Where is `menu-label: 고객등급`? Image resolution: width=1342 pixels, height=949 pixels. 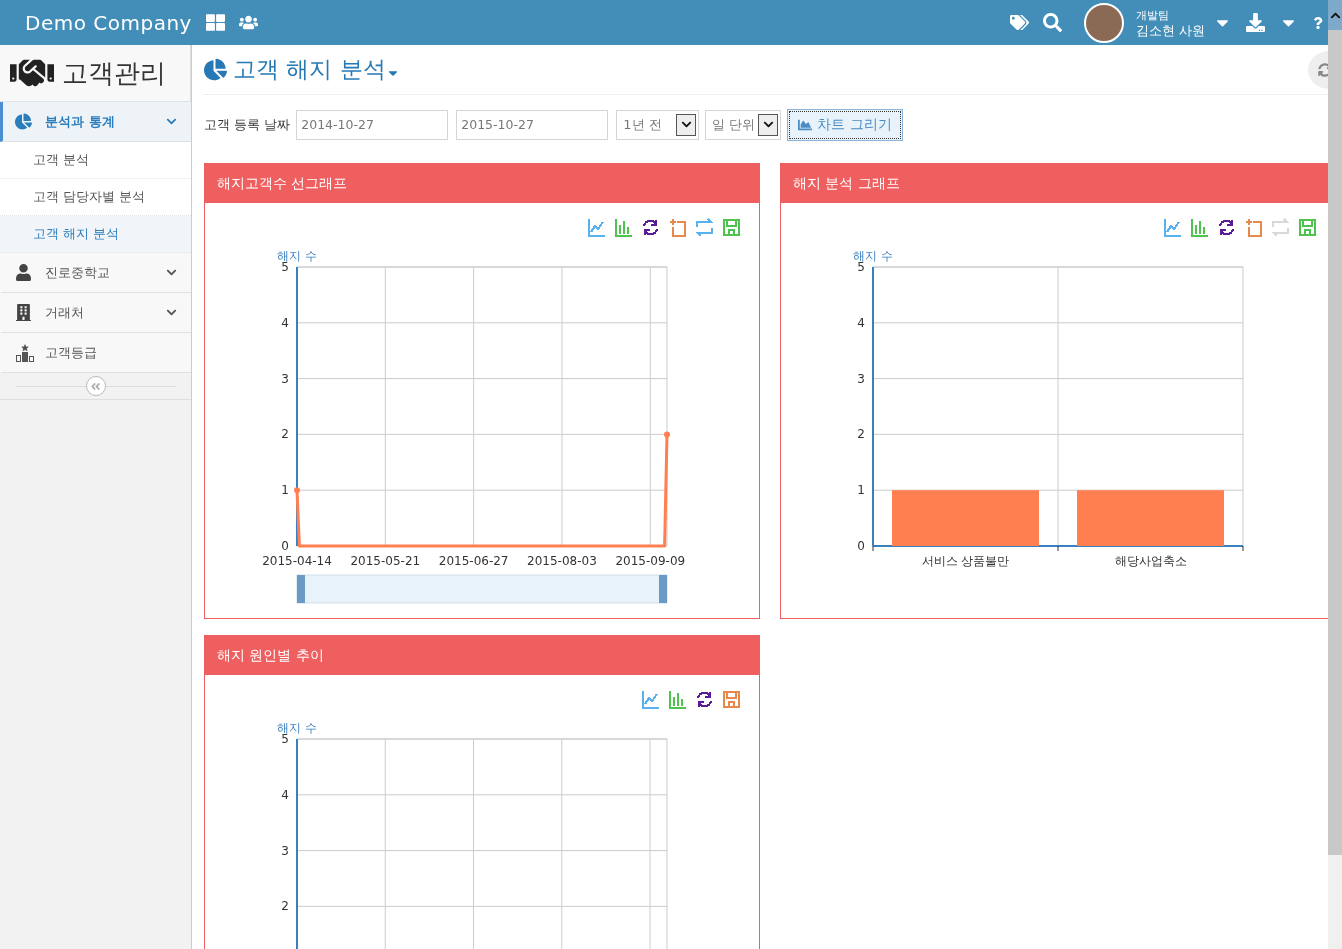 menu-label: 고객등급 is located at coordinates (71, 352).